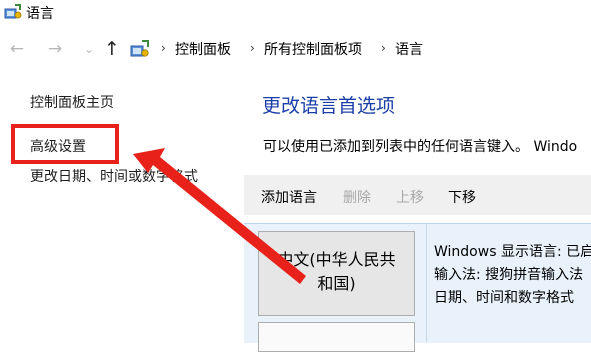 Image resolution: width=591 pixels, height=352 pixels. I want to click on annotation-highlight-box, so click(65, 144).